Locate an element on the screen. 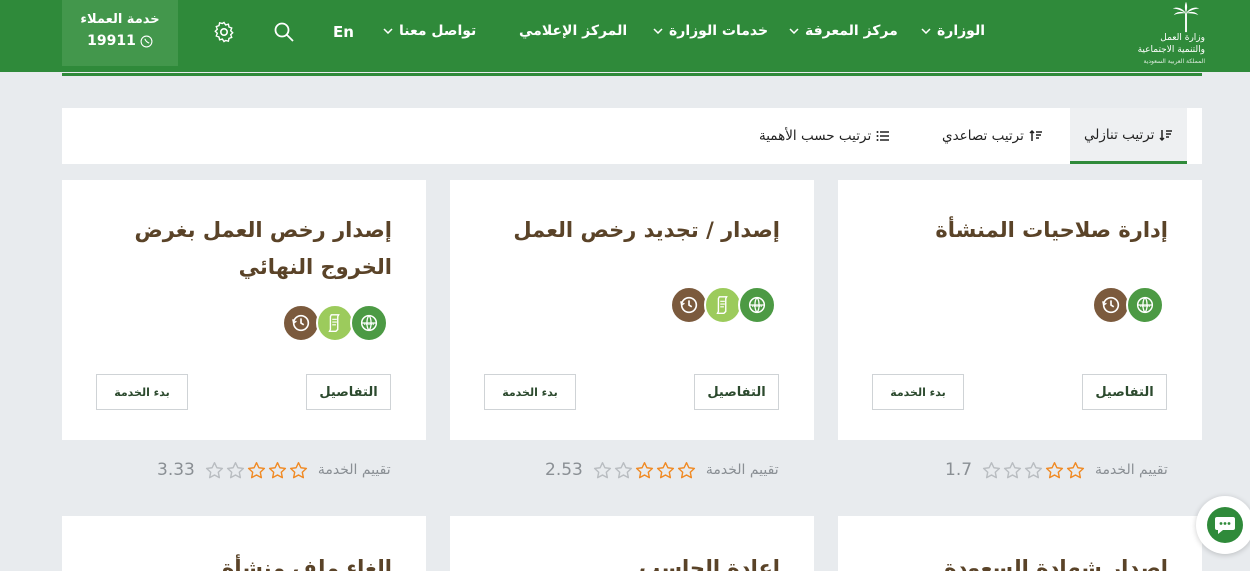 The width and height of the screenshot is (1250, 571). phone-icon is located at coordinates (146, 41).